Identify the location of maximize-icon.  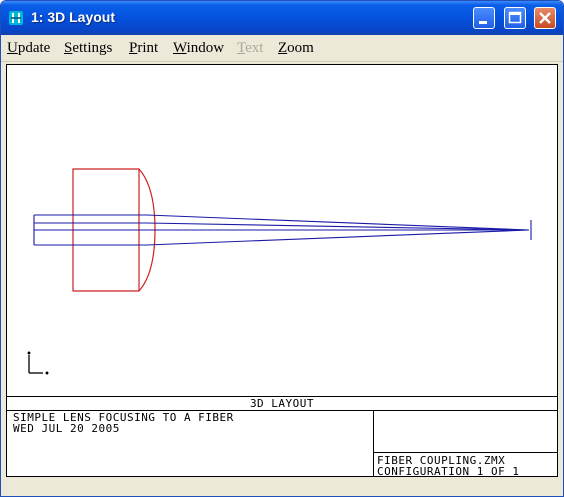
(515, 17).